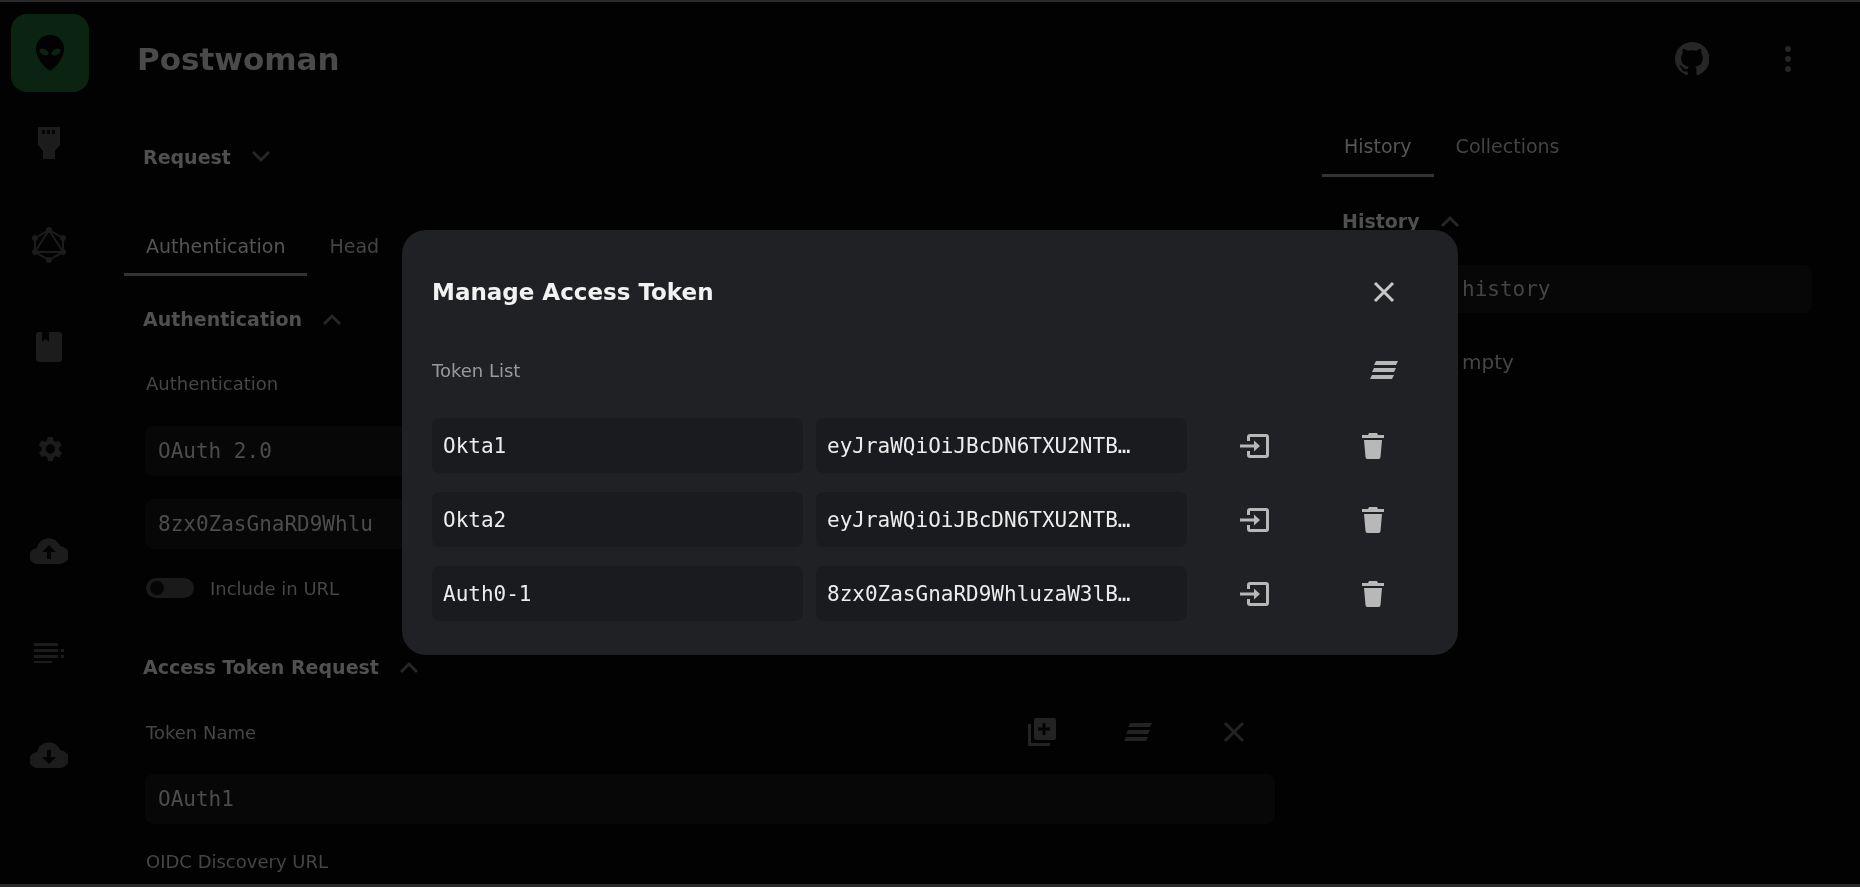  What do you see at coordinates (617, 445) in the screenshot?
I see `token-name-field: Okta1` at bounding box center [617, 445].